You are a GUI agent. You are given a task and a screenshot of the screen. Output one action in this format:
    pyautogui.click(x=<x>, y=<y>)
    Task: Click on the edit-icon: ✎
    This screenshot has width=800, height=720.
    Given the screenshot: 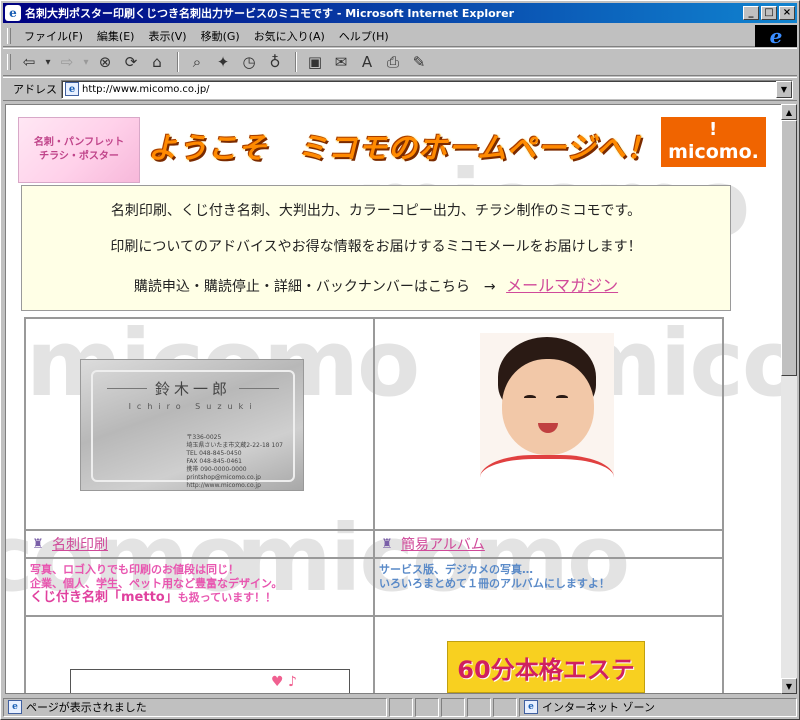 What is the action you would take?
    pyautogui.click(x=419, y=62)
    